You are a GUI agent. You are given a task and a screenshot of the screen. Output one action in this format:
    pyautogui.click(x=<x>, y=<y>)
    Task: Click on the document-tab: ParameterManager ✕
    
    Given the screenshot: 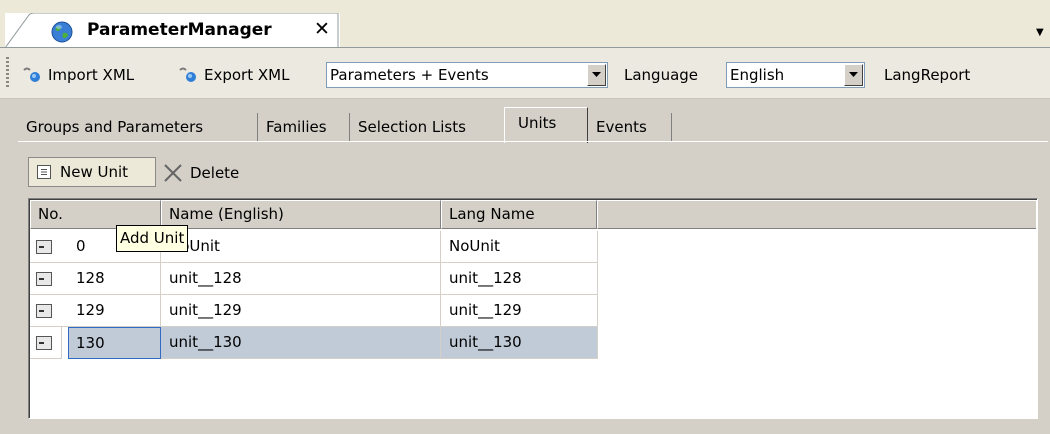 What is the action you would take?
    pyautogui.click(x=172, y=30)
    